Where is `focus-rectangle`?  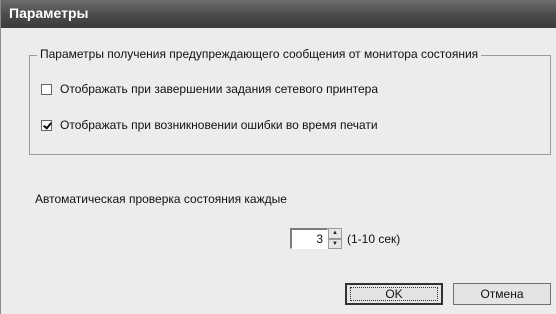 focus-rectangle is located at coordinates (394, 294).